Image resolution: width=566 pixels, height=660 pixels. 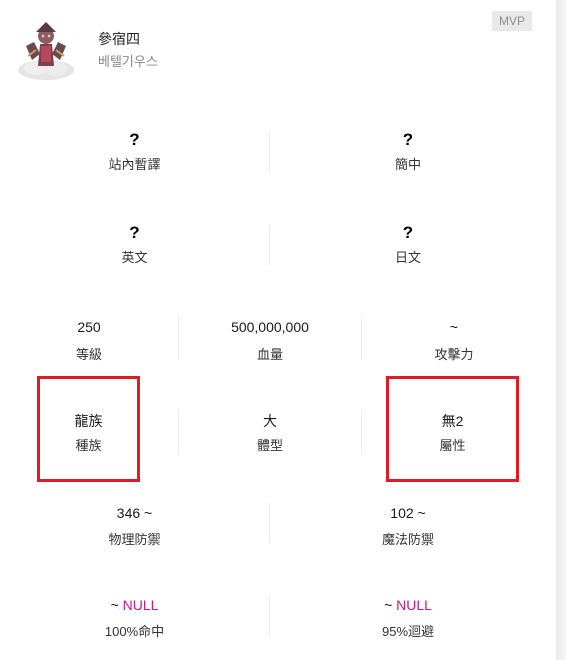 I want to click on stat-label: 英文, so click(x=134, y=257).